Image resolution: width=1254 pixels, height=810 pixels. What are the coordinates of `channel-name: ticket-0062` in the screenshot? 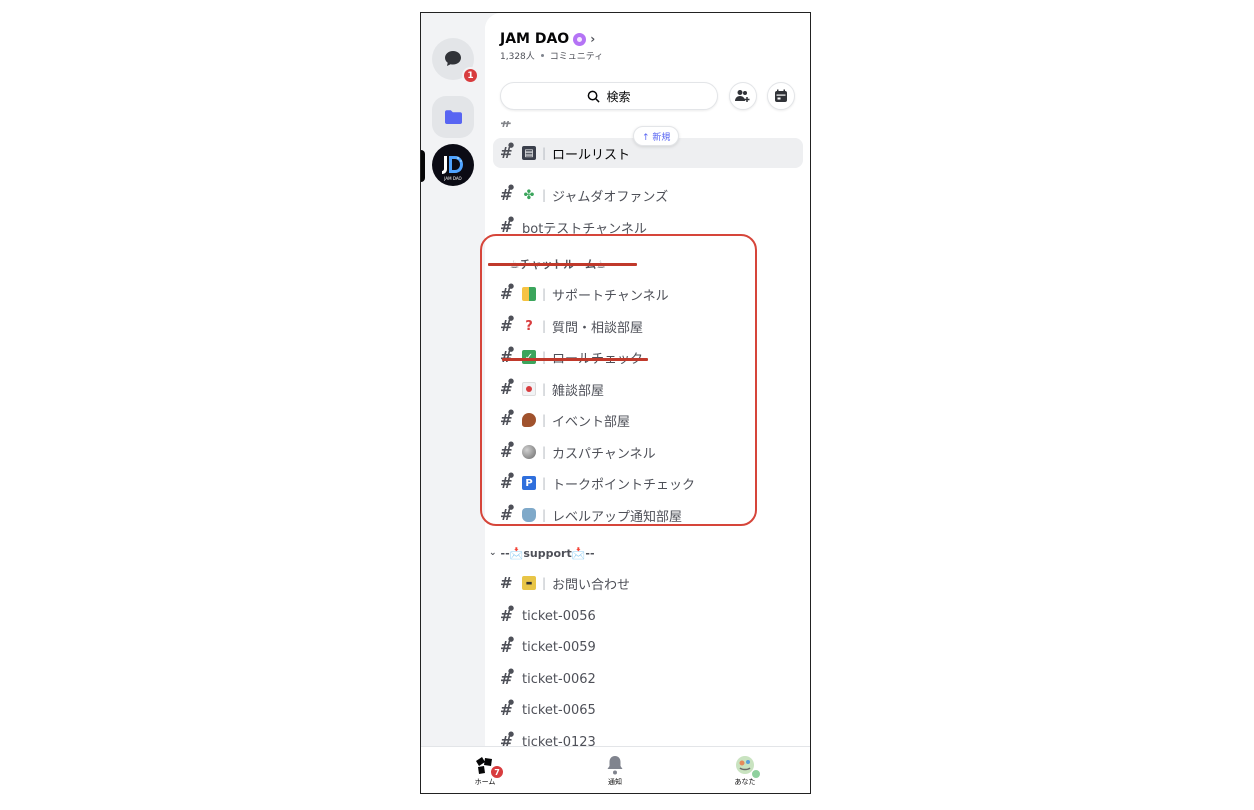 It's located at (559, 679).